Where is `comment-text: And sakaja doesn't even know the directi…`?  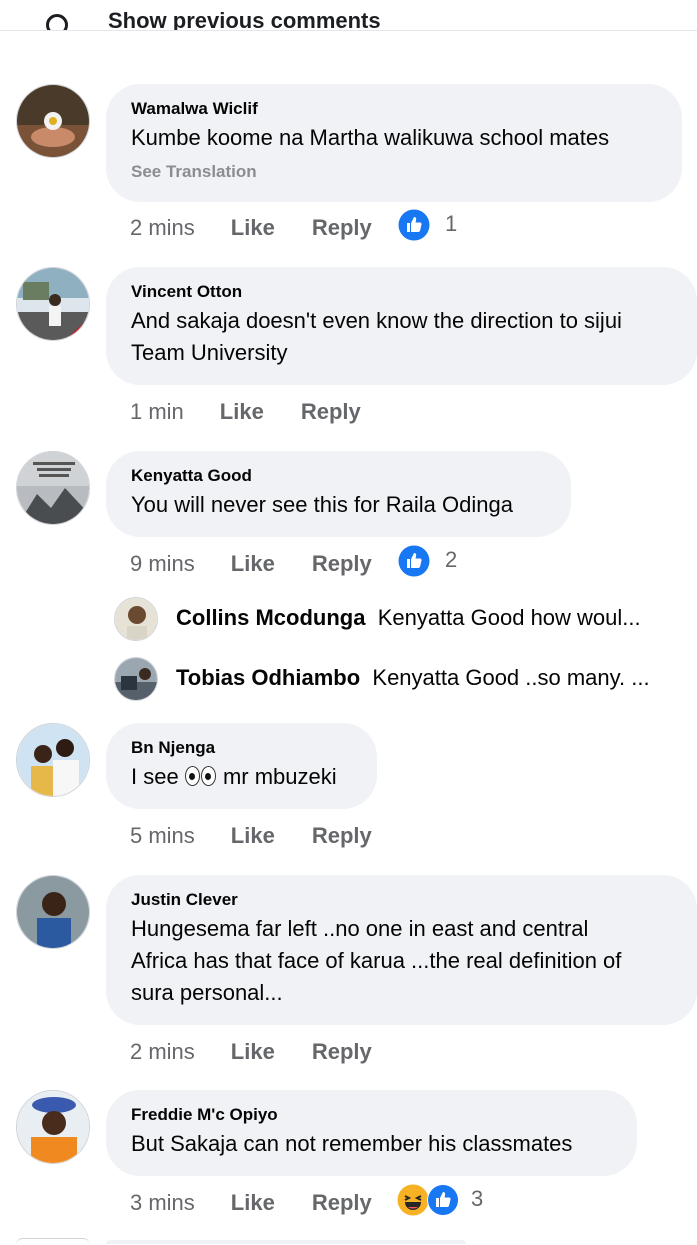
comment-text: And sakaja doesn't even know the directi… is located at coordinates (402, 337).